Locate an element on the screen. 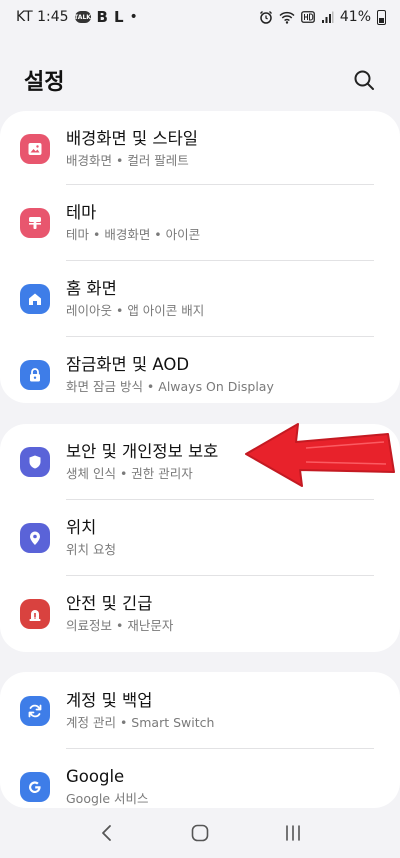  wifi-icon is located at coordinates (287, 17).